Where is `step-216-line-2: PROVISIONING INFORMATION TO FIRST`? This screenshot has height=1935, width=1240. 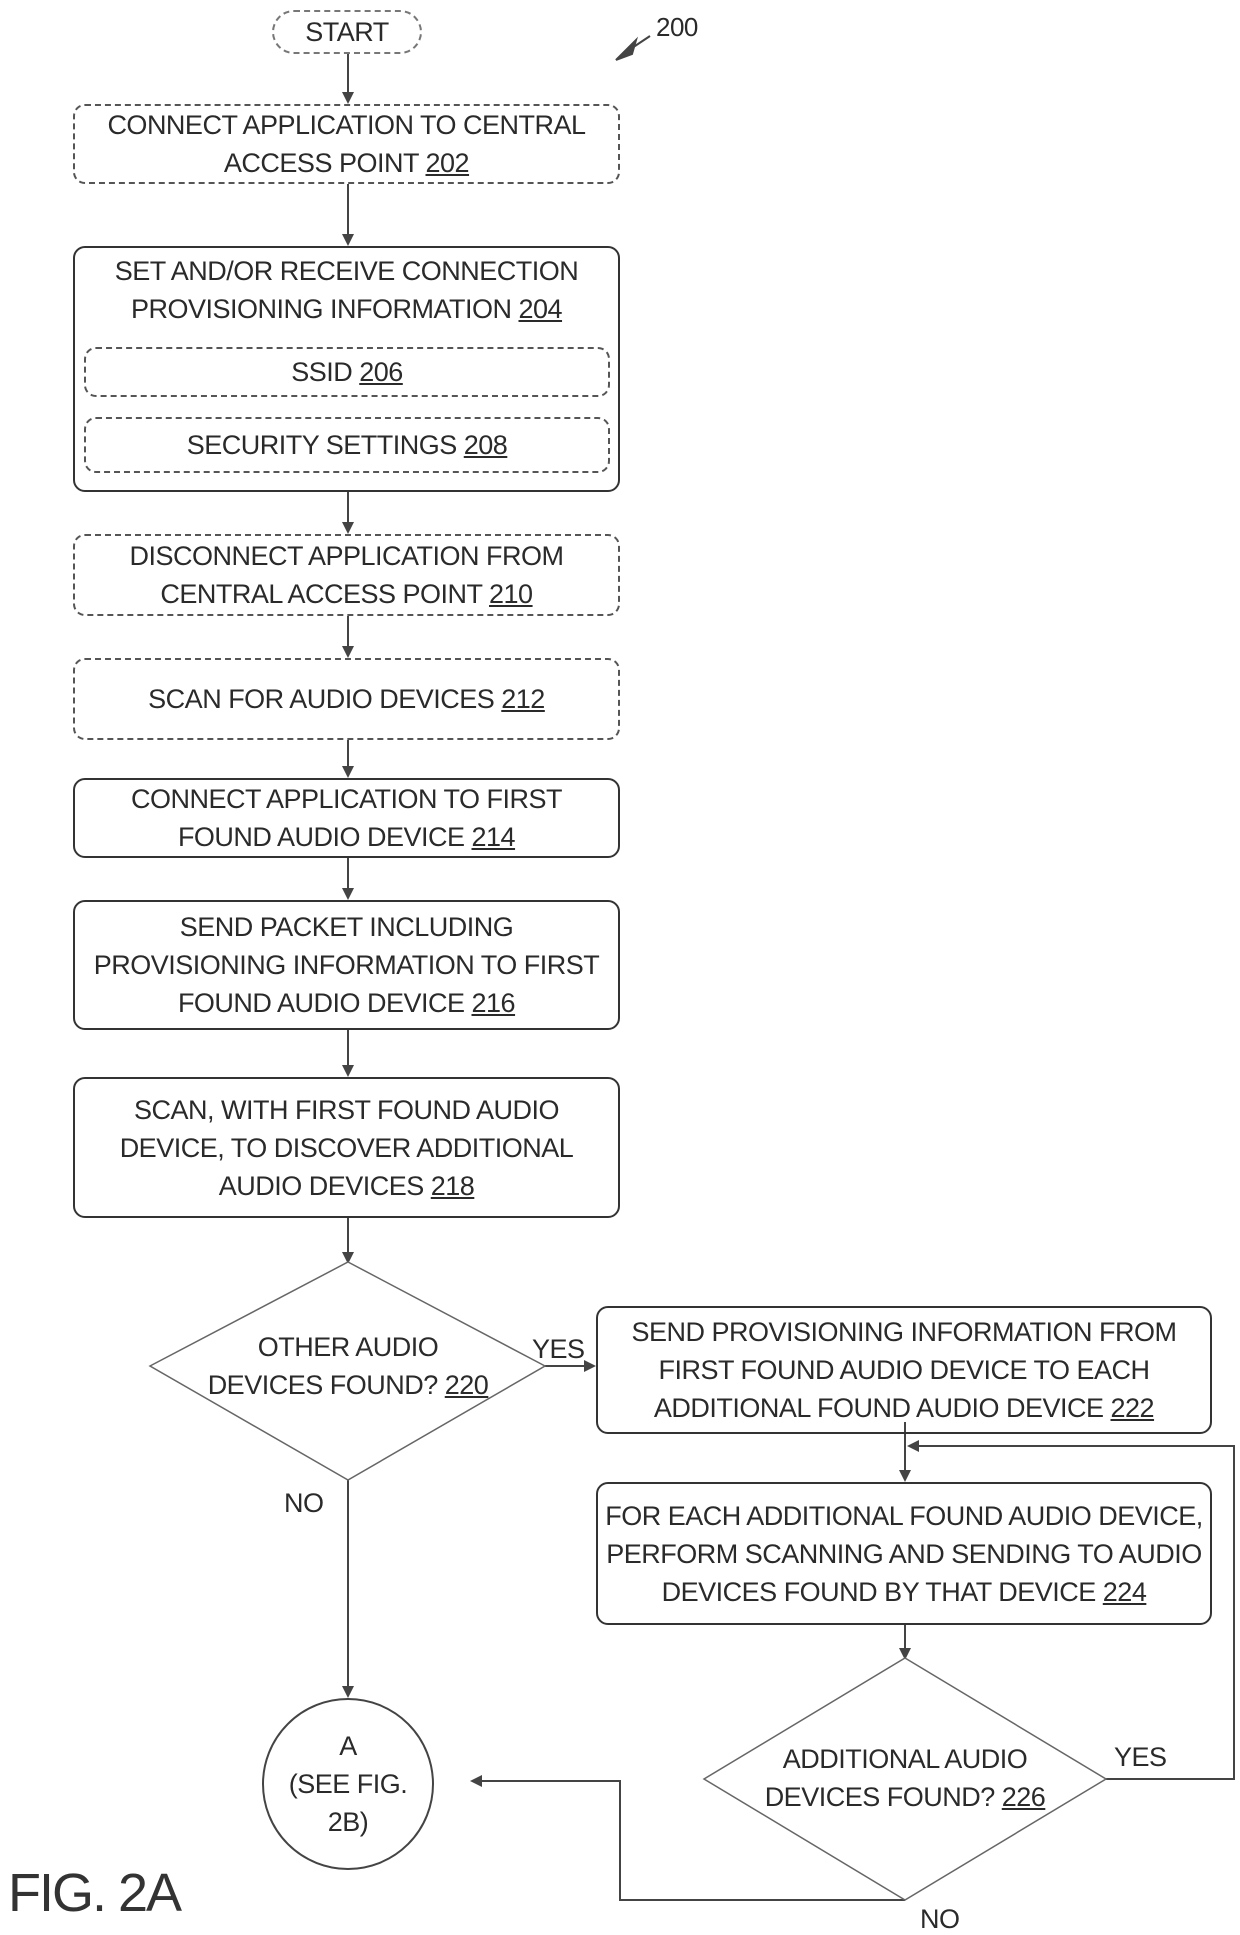
step-216-line-2: PROVISIONING INFORMATION TO FIRST is located at coordinates (346, 965).